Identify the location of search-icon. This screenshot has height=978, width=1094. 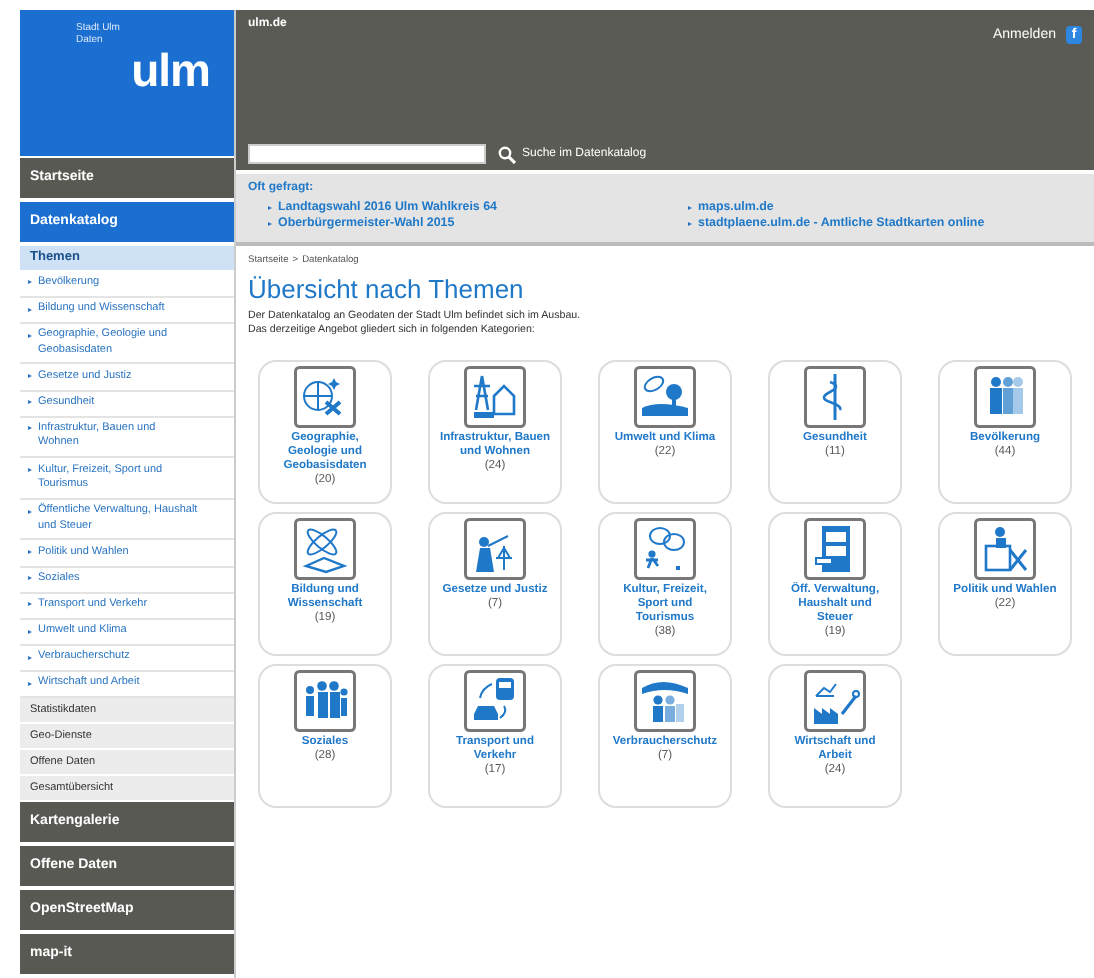
(507, 154).